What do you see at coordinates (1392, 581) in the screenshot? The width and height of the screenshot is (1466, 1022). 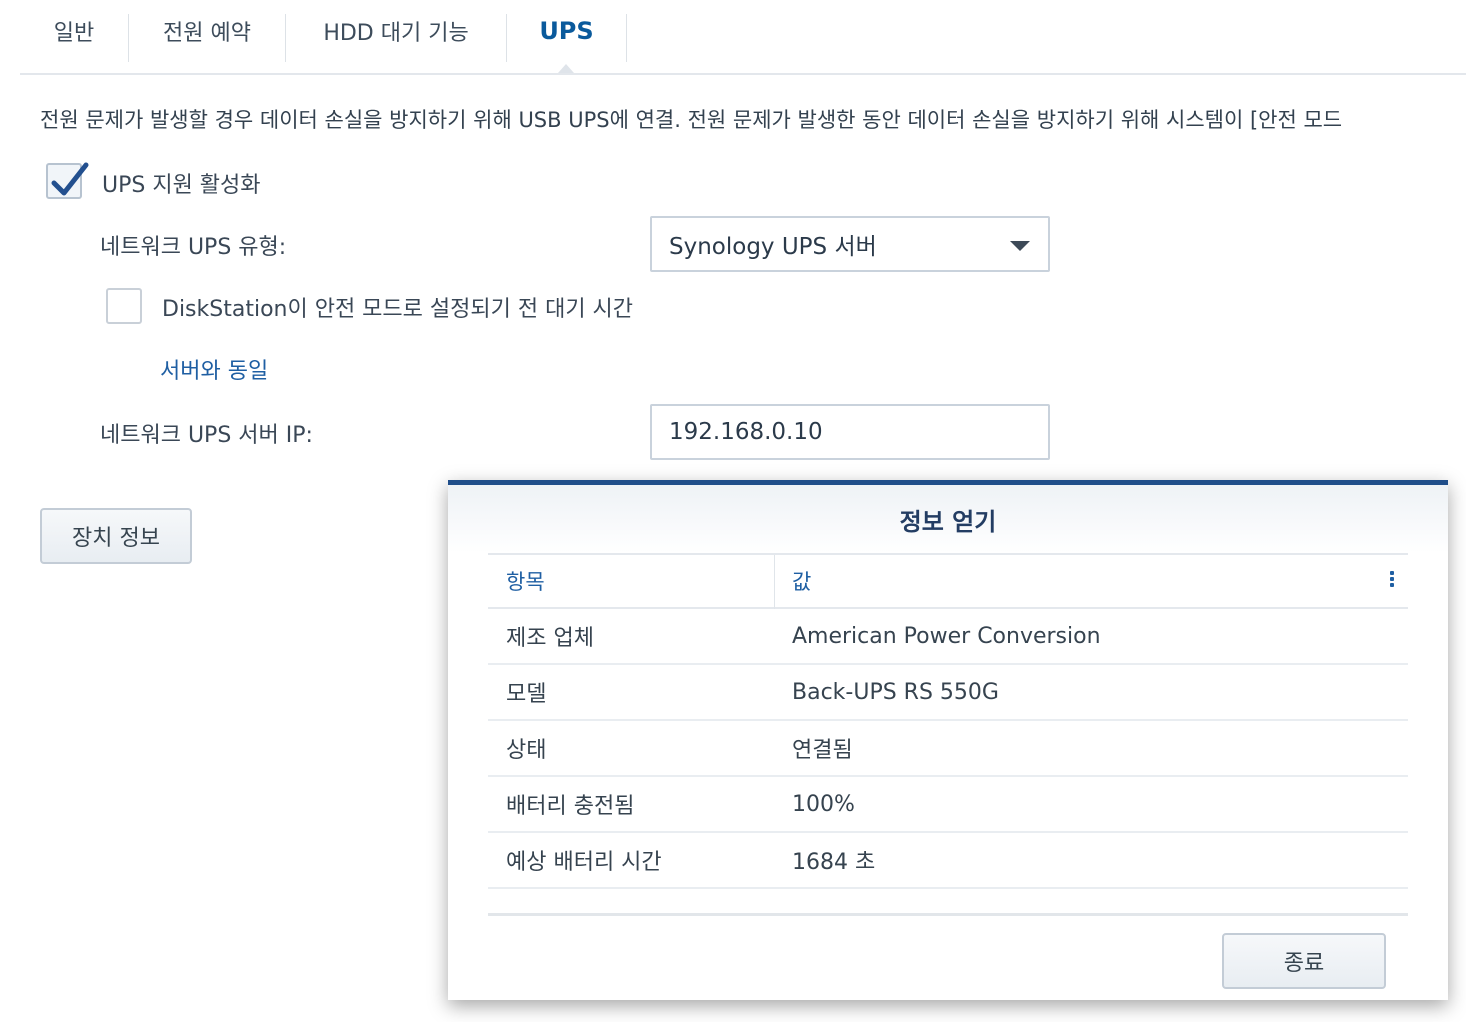 I see `column-menu-icon` at bounding box center [1392, 581].